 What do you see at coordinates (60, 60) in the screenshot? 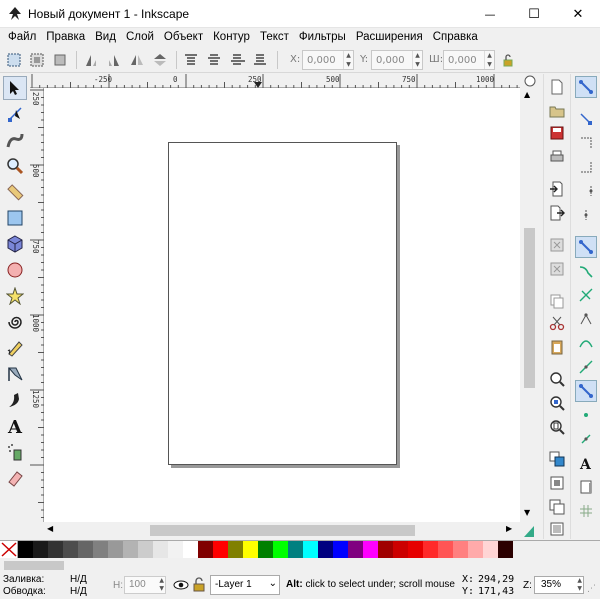
I see `deselect-button` at bounding box center [60, 60].